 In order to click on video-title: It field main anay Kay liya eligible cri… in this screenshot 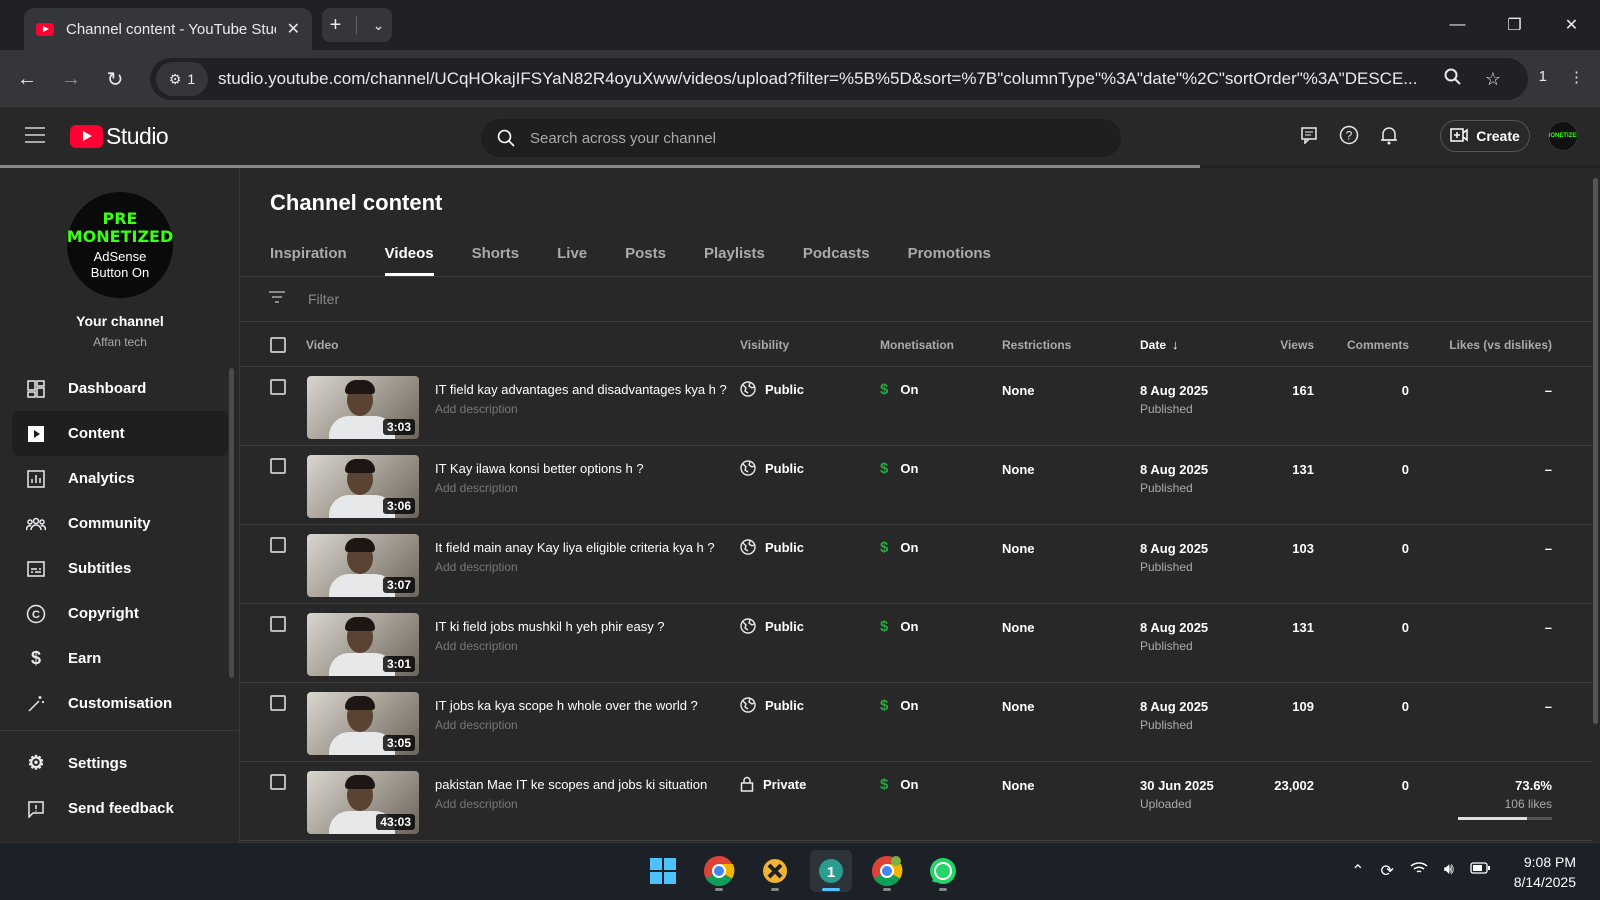, I will do `click(575, 547)`.